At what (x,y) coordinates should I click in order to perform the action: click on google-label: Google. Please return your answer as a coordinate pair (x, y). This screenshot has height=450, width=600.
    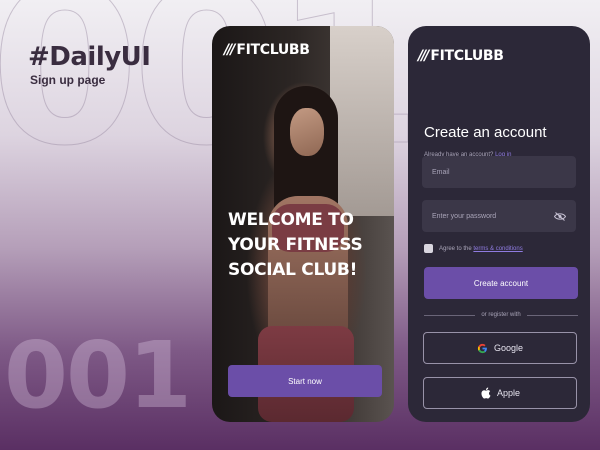
    Looking at the image, I should click on (508, 348).